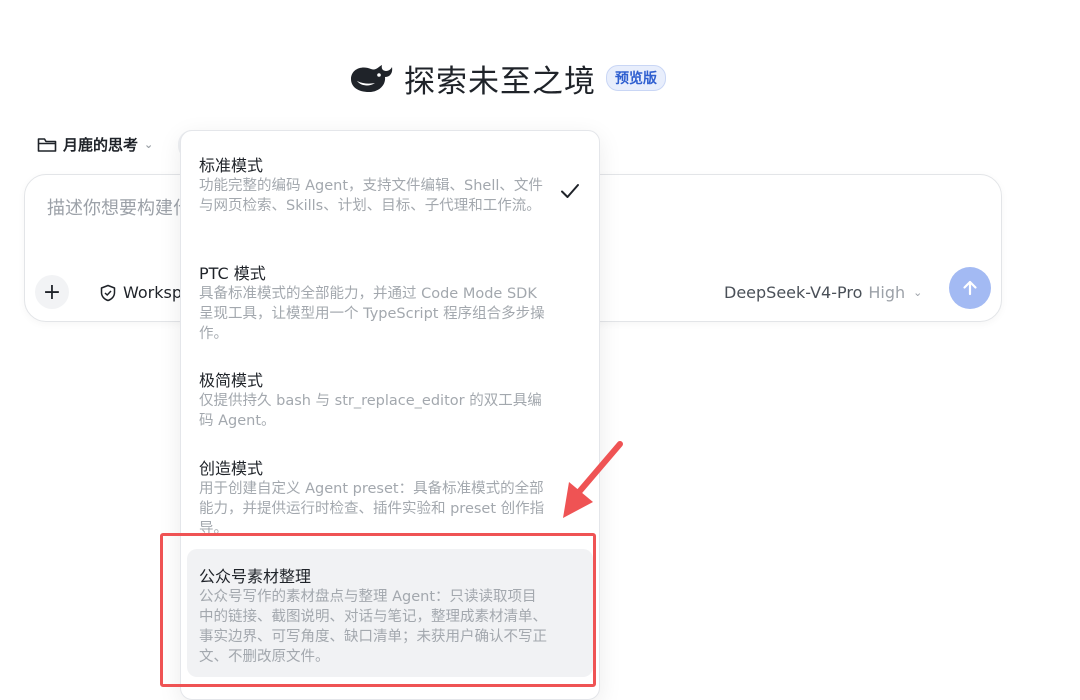  Describe the element at coordinates (887, 292) in the screenshot. I see `model-level: High` at that location.